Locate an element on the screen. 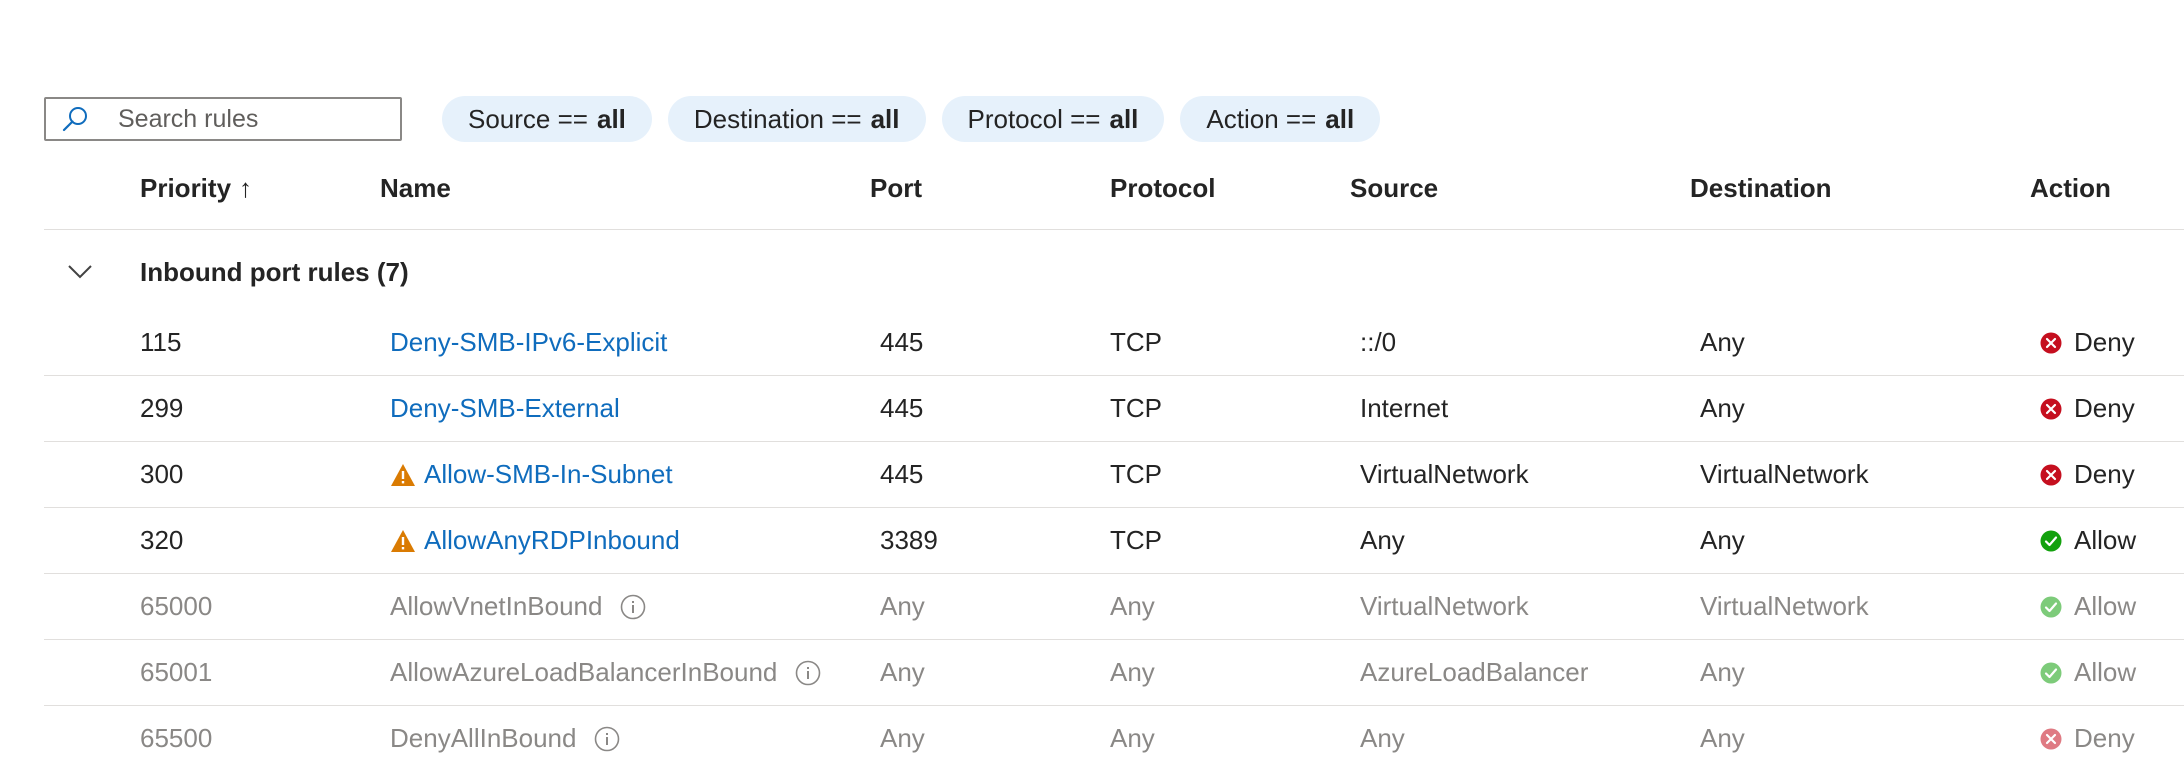 This screenshot has height=771, width=2184. cell-priority: 65000 is located at coordinates (176, 606).